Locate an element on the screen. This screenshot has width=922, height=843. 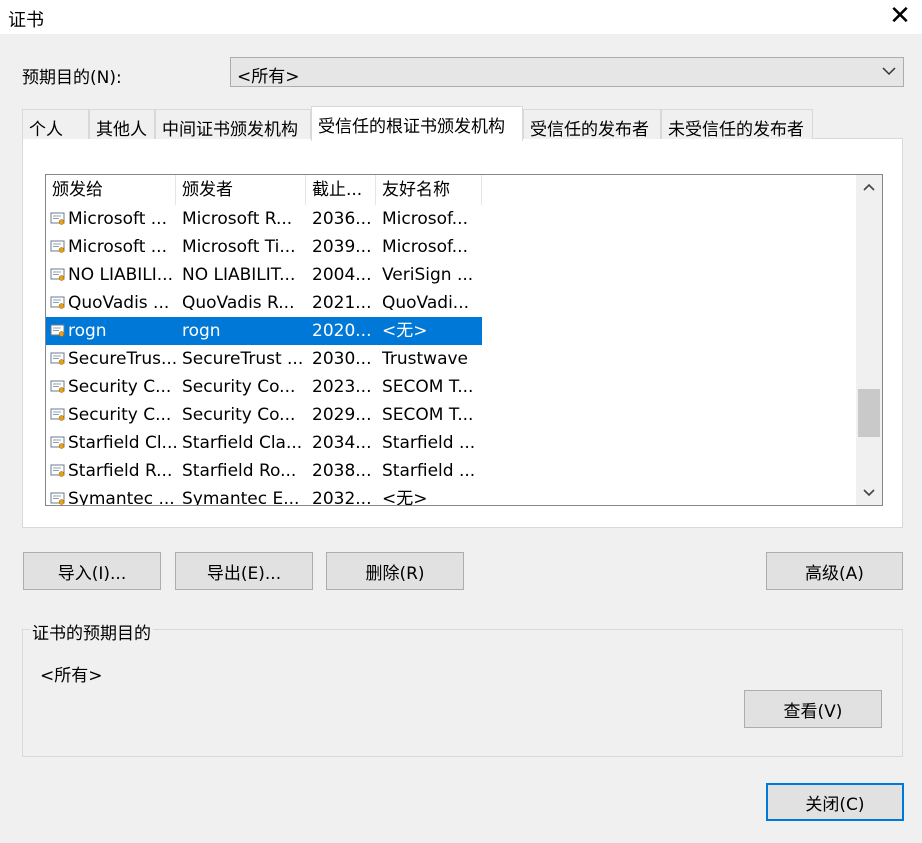
intended-purpose-label: 预期目的(N): is located at coordinates (72, 78).